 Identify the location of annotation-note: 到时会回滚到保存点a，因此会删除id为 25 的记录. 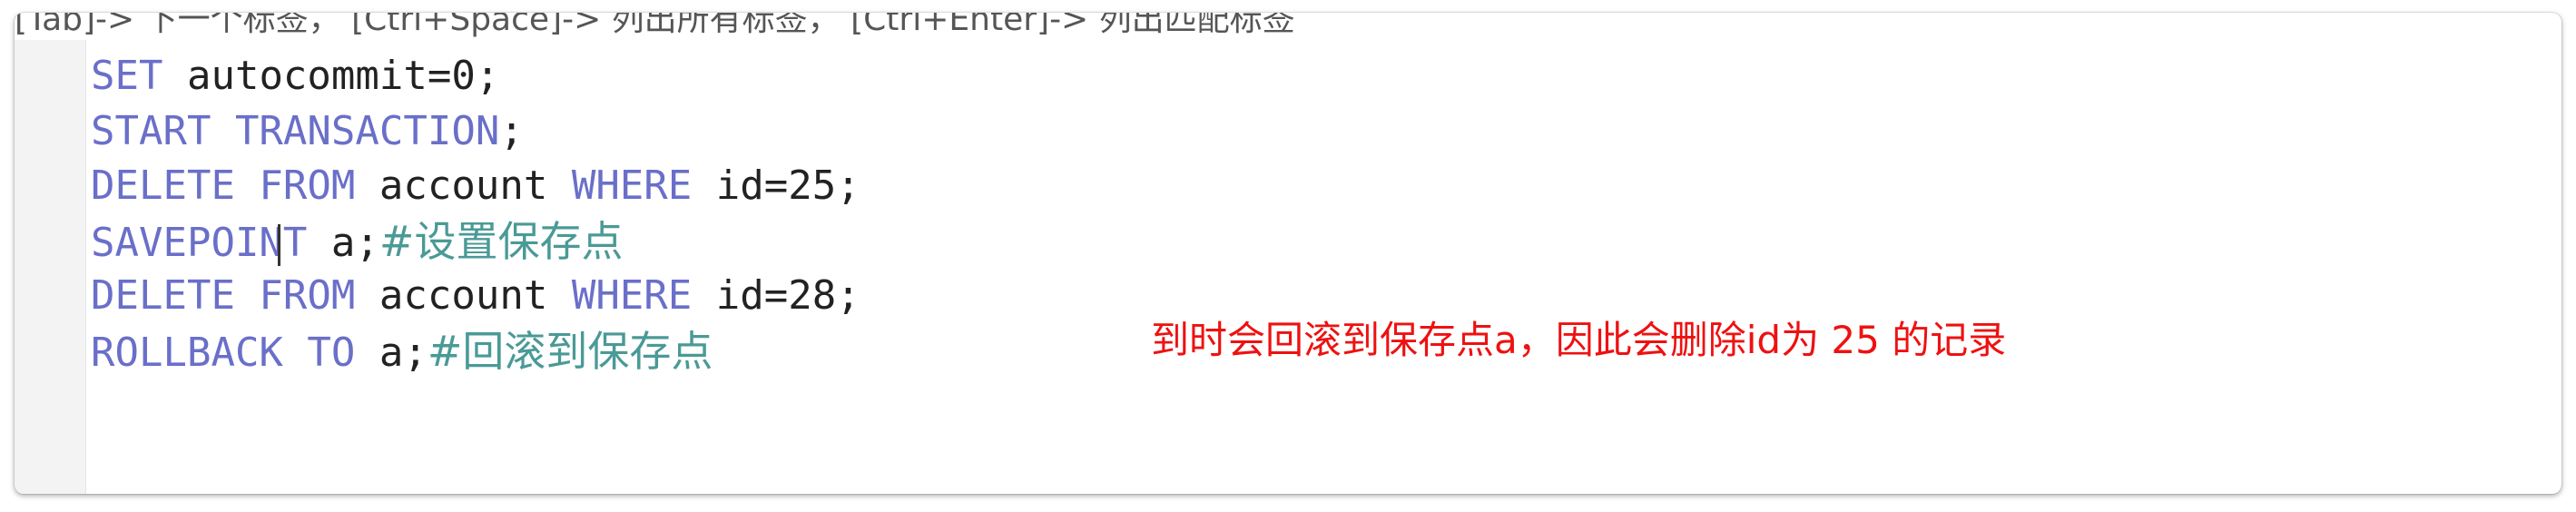
(1579, 340).